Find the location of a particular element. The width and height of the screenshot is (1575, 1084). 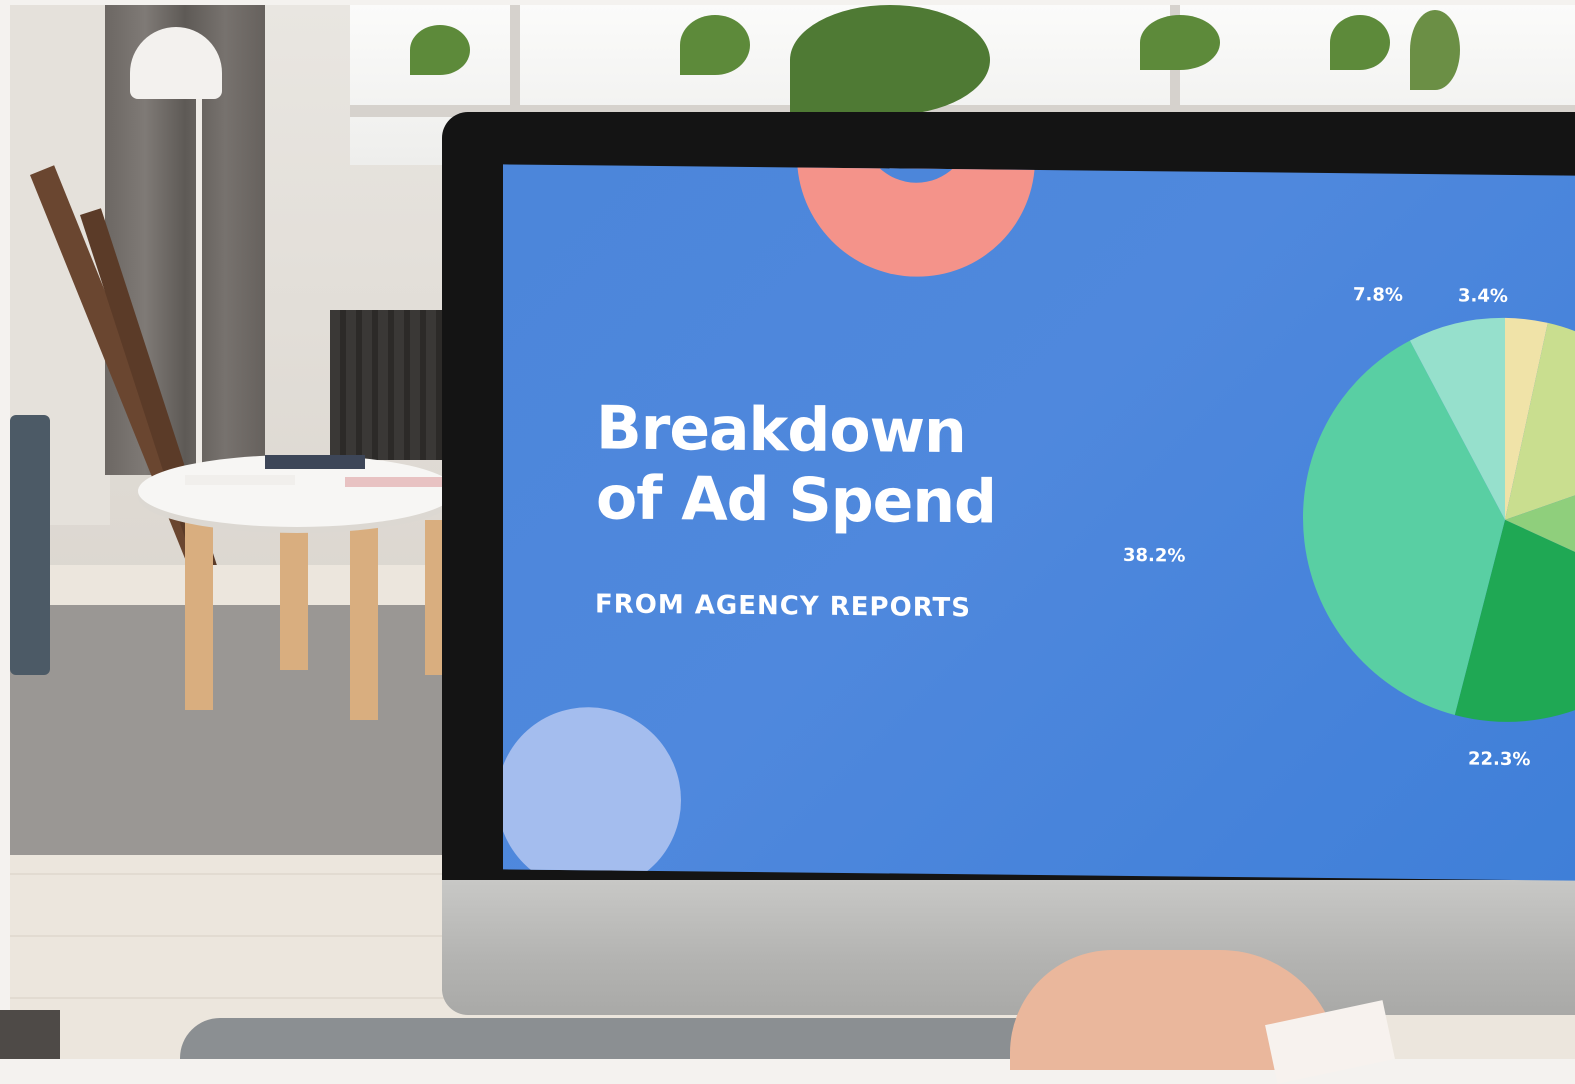

pie-label-0: 7.8% is located at coordinates (1378, 295).